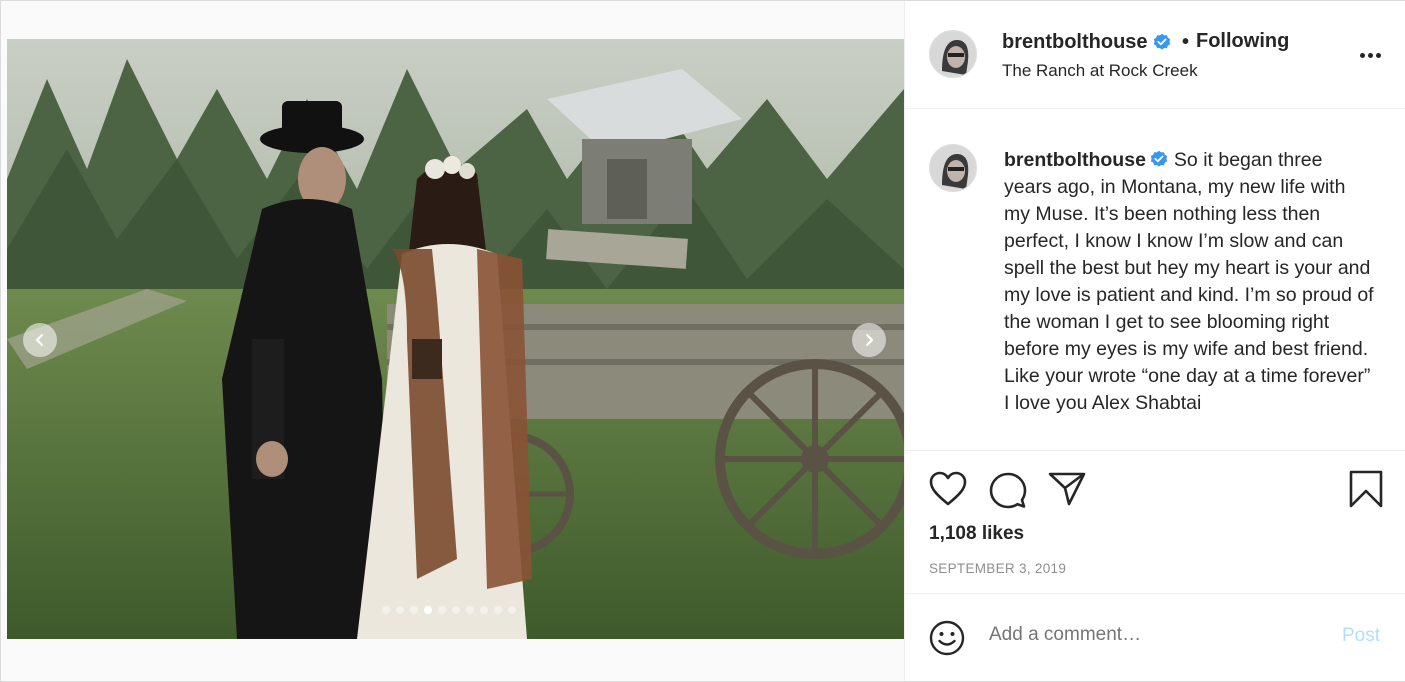 This screenshot has width=1405, height=682. What do you see at coordinates (449, 610) in the screenshot?
I see `carousel-indicator` at bounding box center [449, 610].